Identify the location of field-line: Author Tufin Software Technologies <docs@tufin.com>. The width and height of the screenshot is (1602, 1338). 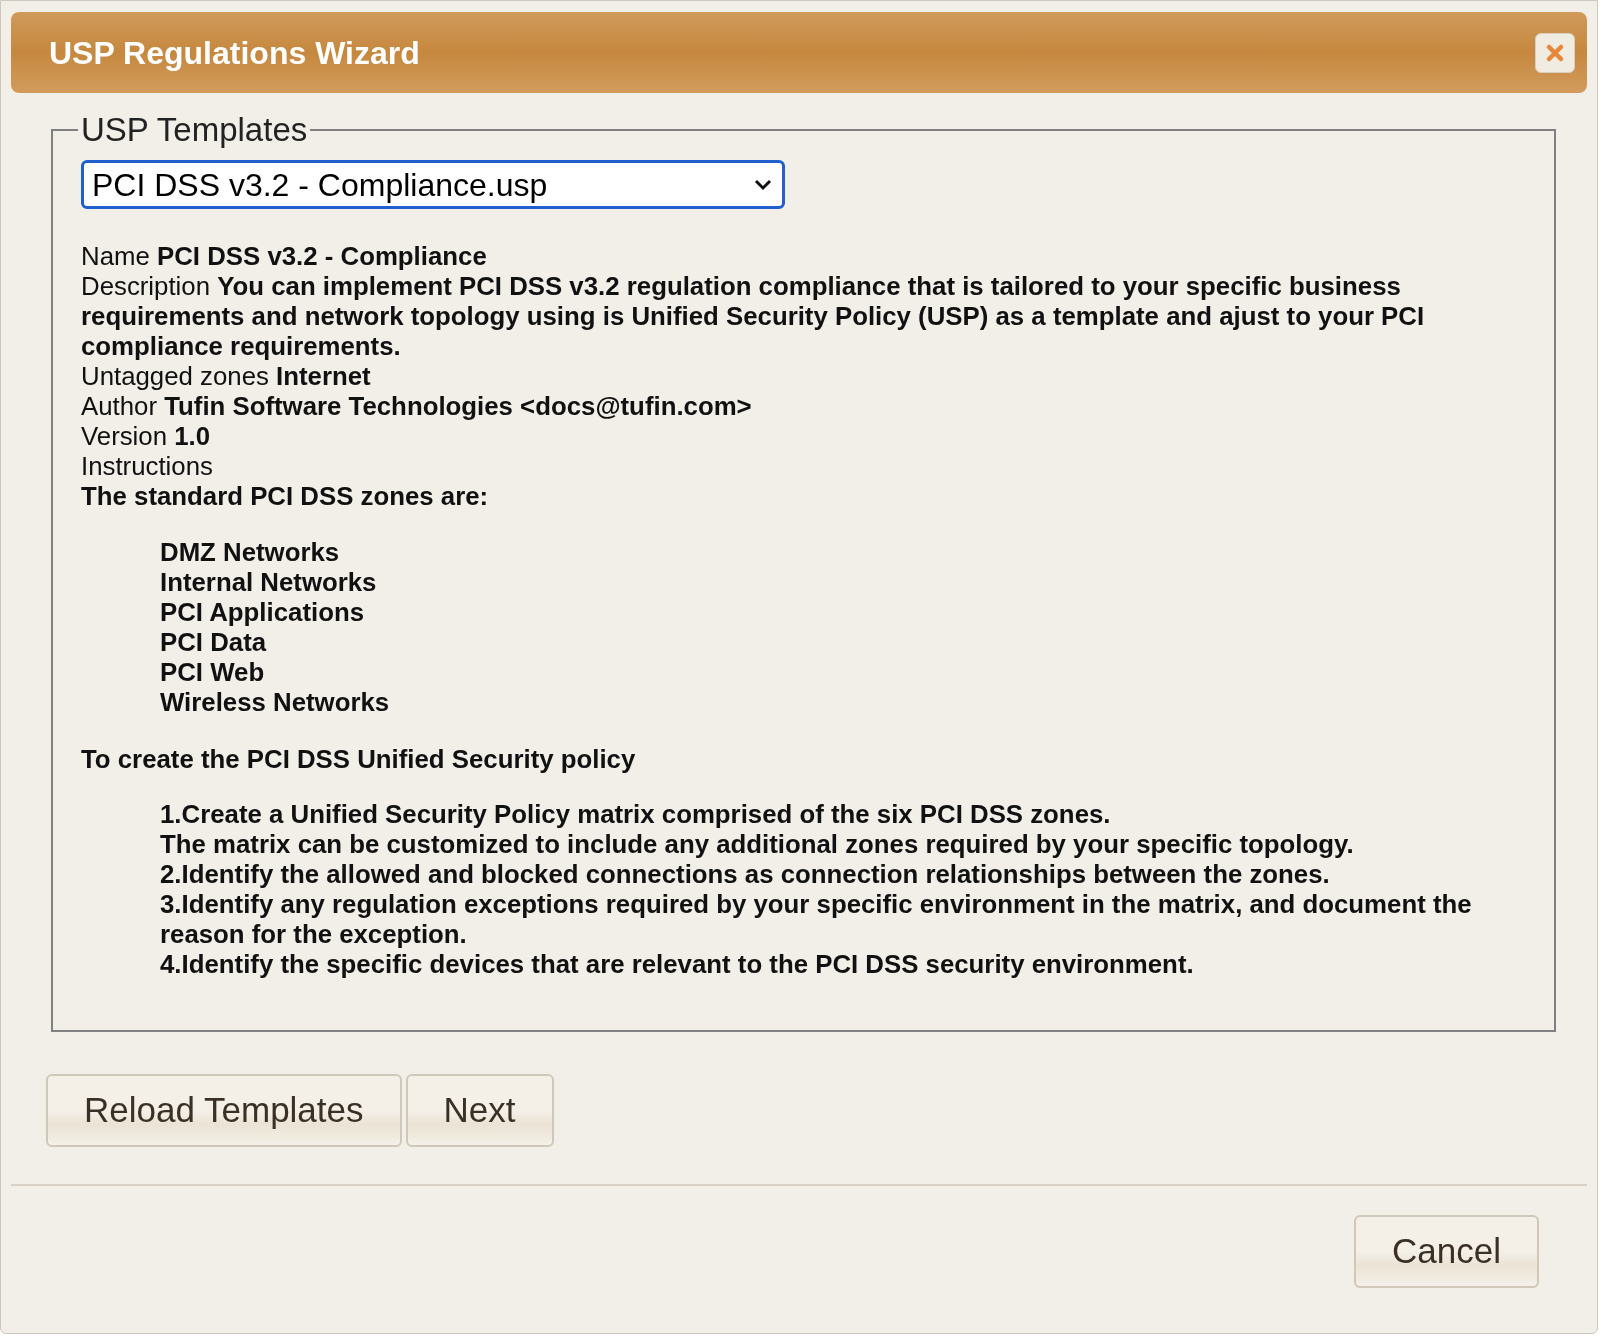
(417, 406).